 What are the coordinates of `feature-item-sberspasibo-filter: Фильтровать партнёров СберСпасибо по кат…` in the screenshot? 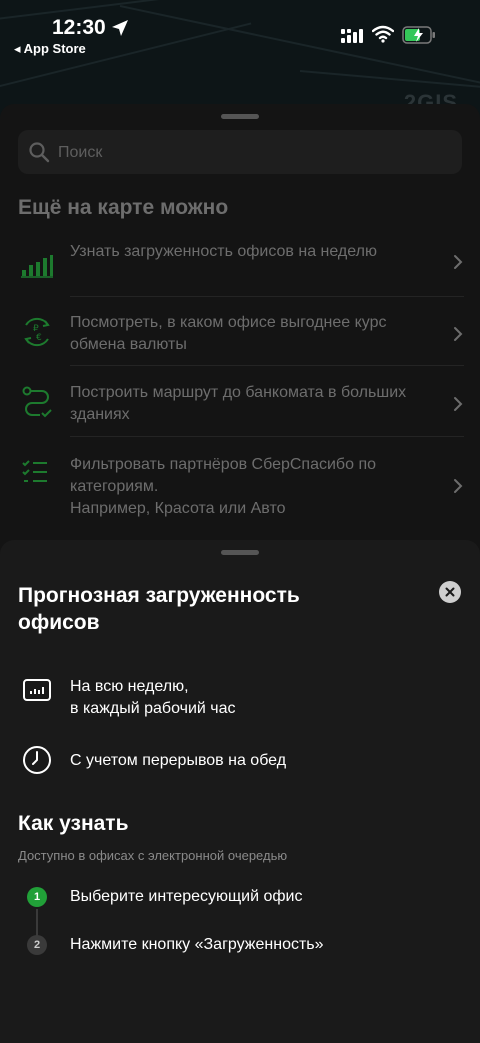 It's located at (240, 495).